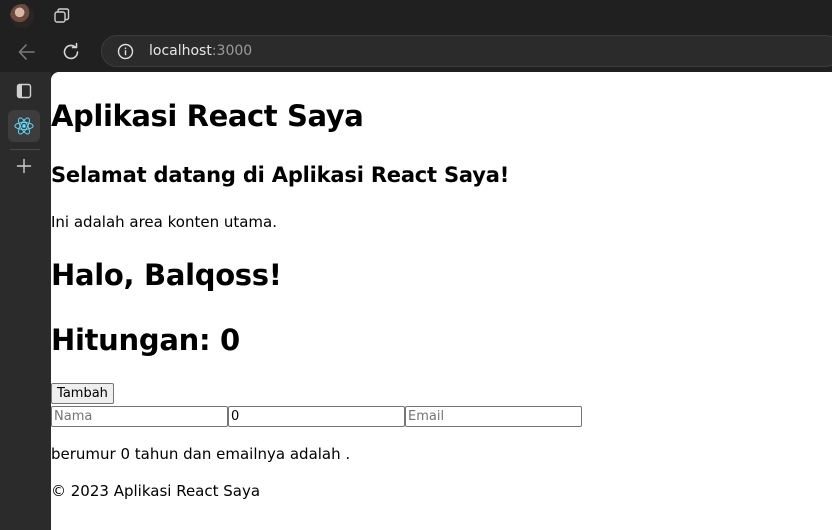 Image resolution: width=832 pixels, height=530 pixels. I want to click on url-text: localhost:3000, so click(200, 51).